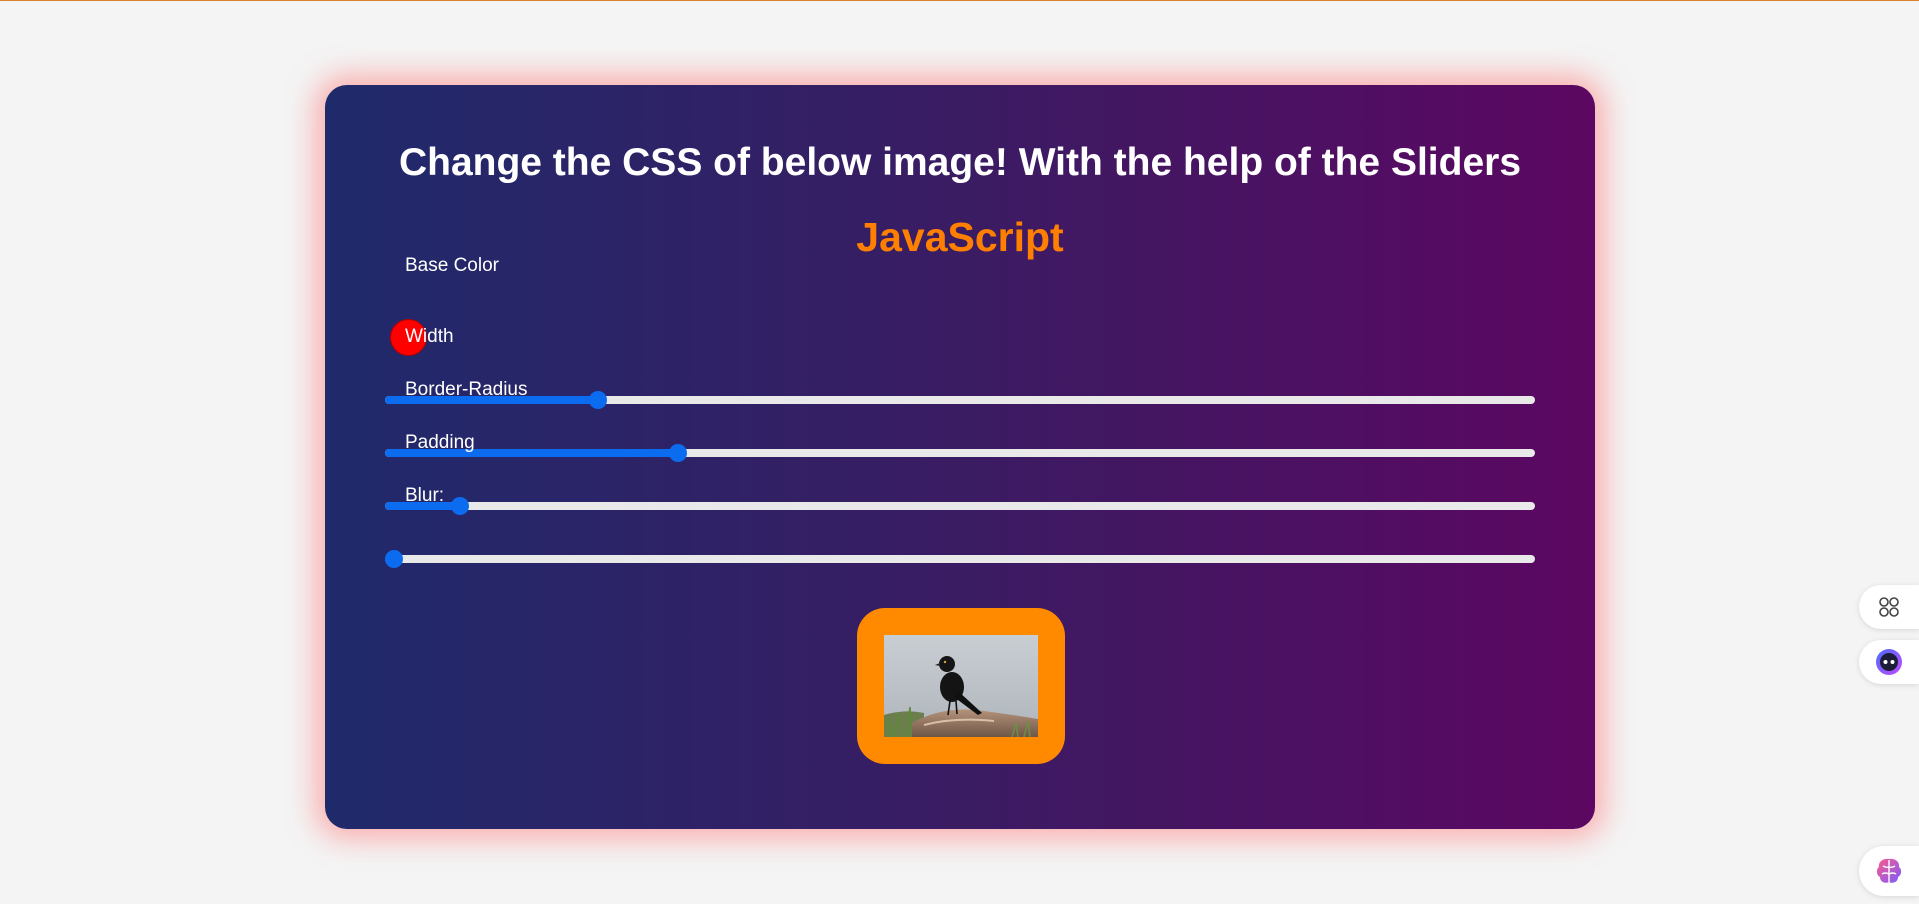  Describe the element at coordinates (960, 400) in the screenshot. I see `width-slider` at that location.